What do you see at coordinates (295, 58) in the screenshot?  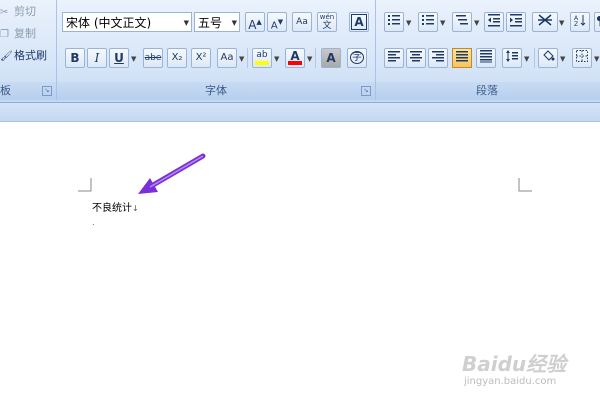 I see `font-color-button: A` at bounding box center [295, 58].